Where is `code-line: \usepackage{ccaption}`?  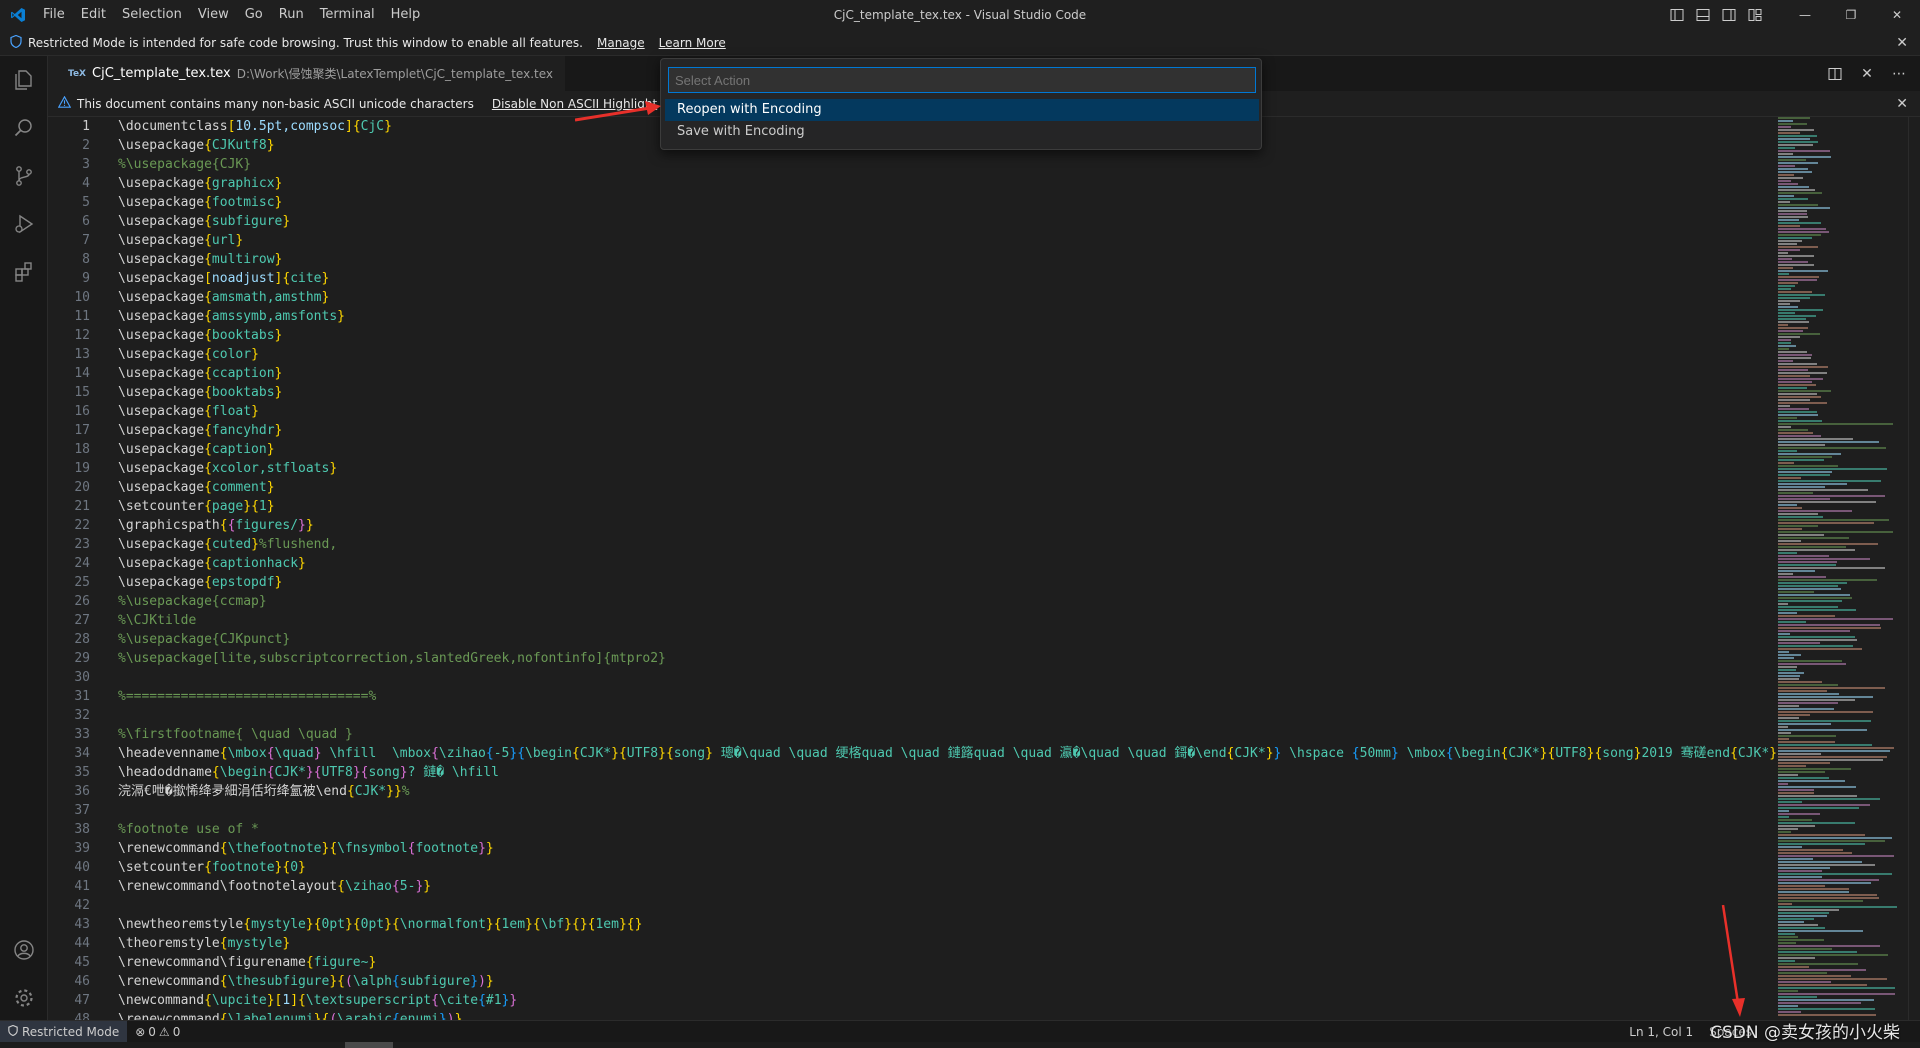 code-line: \usepackage{ccaption} is located at coordinates (948, 373).